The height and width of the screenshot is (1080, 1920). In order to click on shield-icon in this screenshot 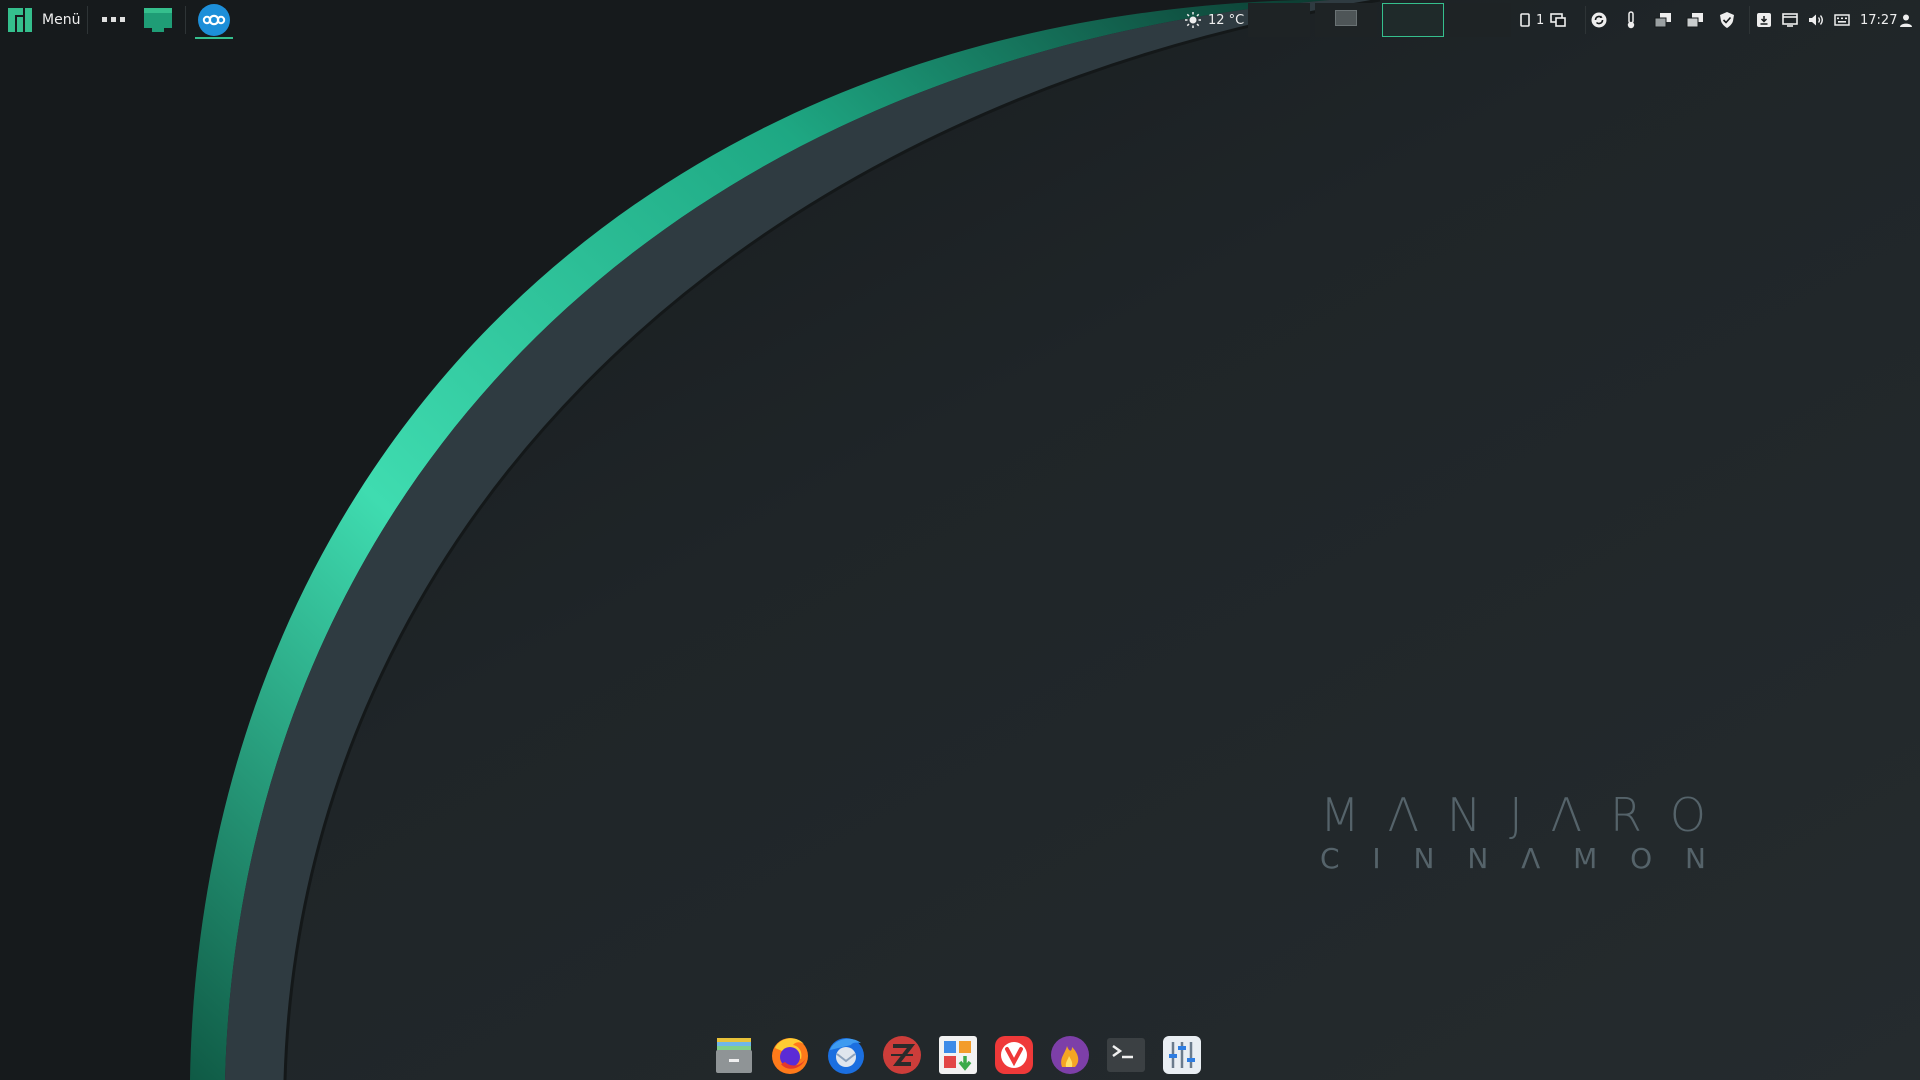, I will do `click(1727, 20)`.